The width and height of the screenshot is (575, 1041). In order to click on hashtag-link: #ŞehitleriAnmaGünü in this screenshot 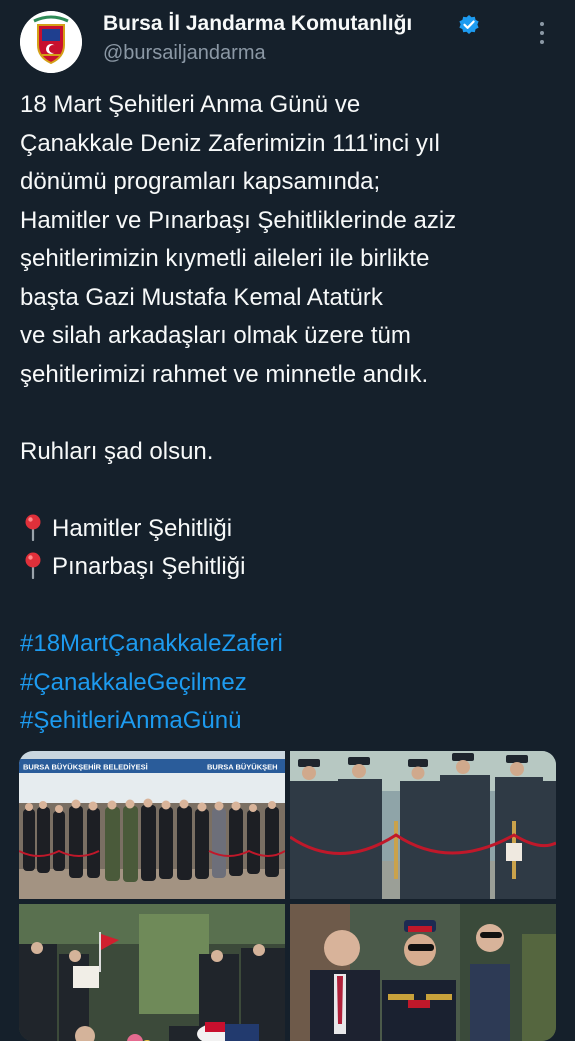, I will do `click(290, 721)`.